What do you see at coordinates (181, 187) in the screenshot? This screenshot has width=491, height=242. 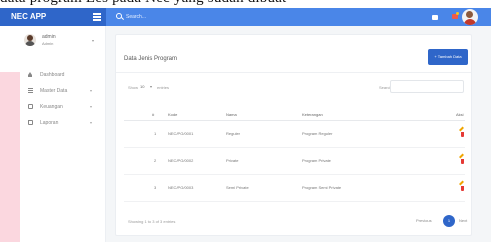 I see `row-kode: NEC/PG/0003` at bounding box center [181, 187].